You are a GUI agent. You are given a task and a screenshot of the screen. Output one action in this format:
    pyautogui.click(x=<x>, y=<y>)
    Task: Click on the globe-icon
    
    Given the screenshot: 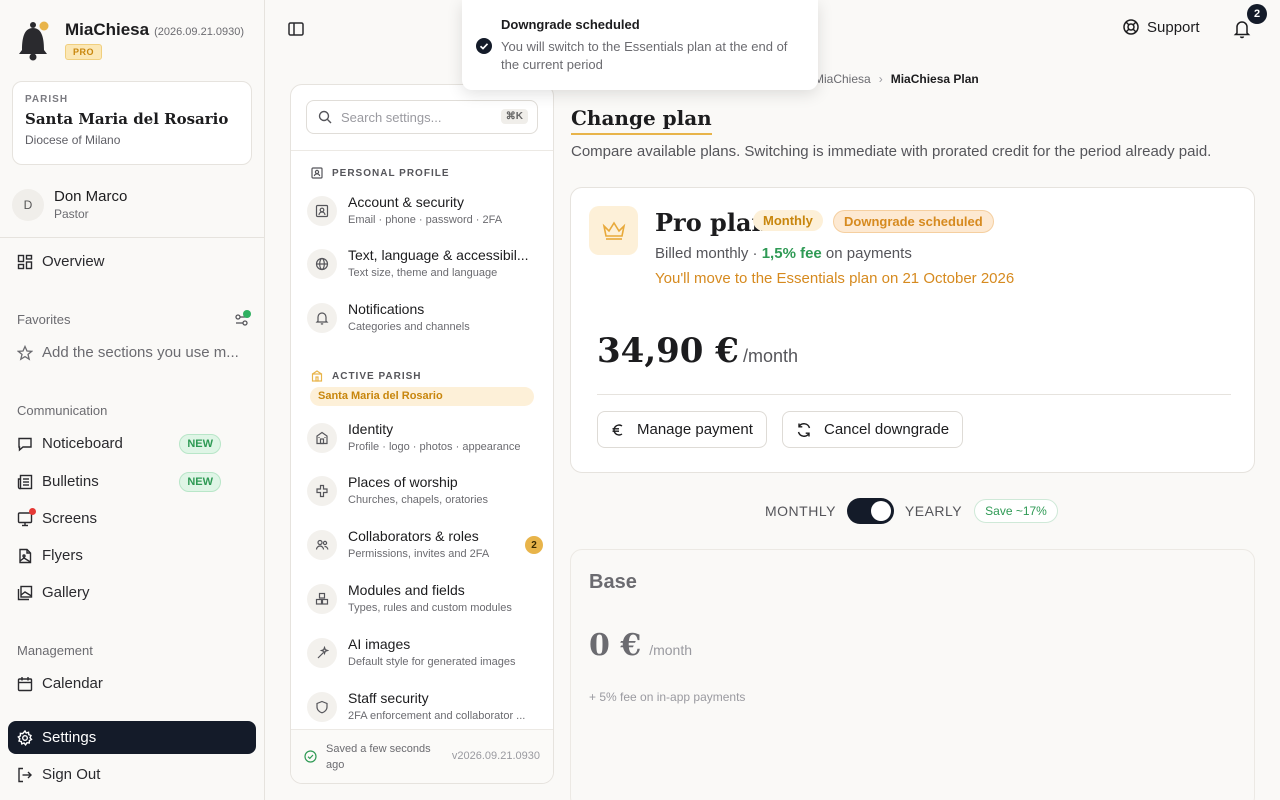 What is the action you would take?
    pyautogui.click(x=322, y=264)
    